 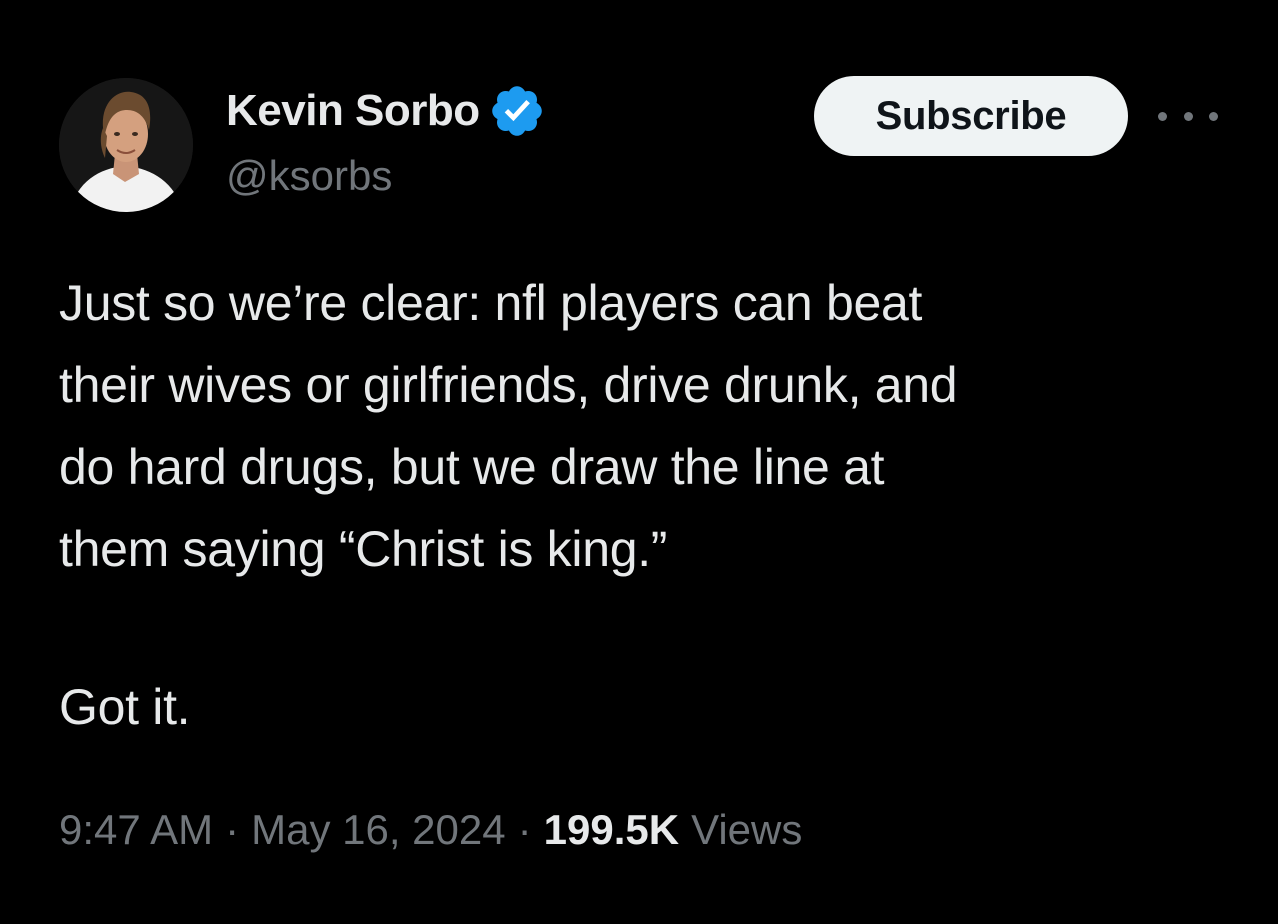 What do you see at coordinates (378, 830) in the screenshot?
I see `tweet-date: May 16, 2024` at bounding box center [378, 830].